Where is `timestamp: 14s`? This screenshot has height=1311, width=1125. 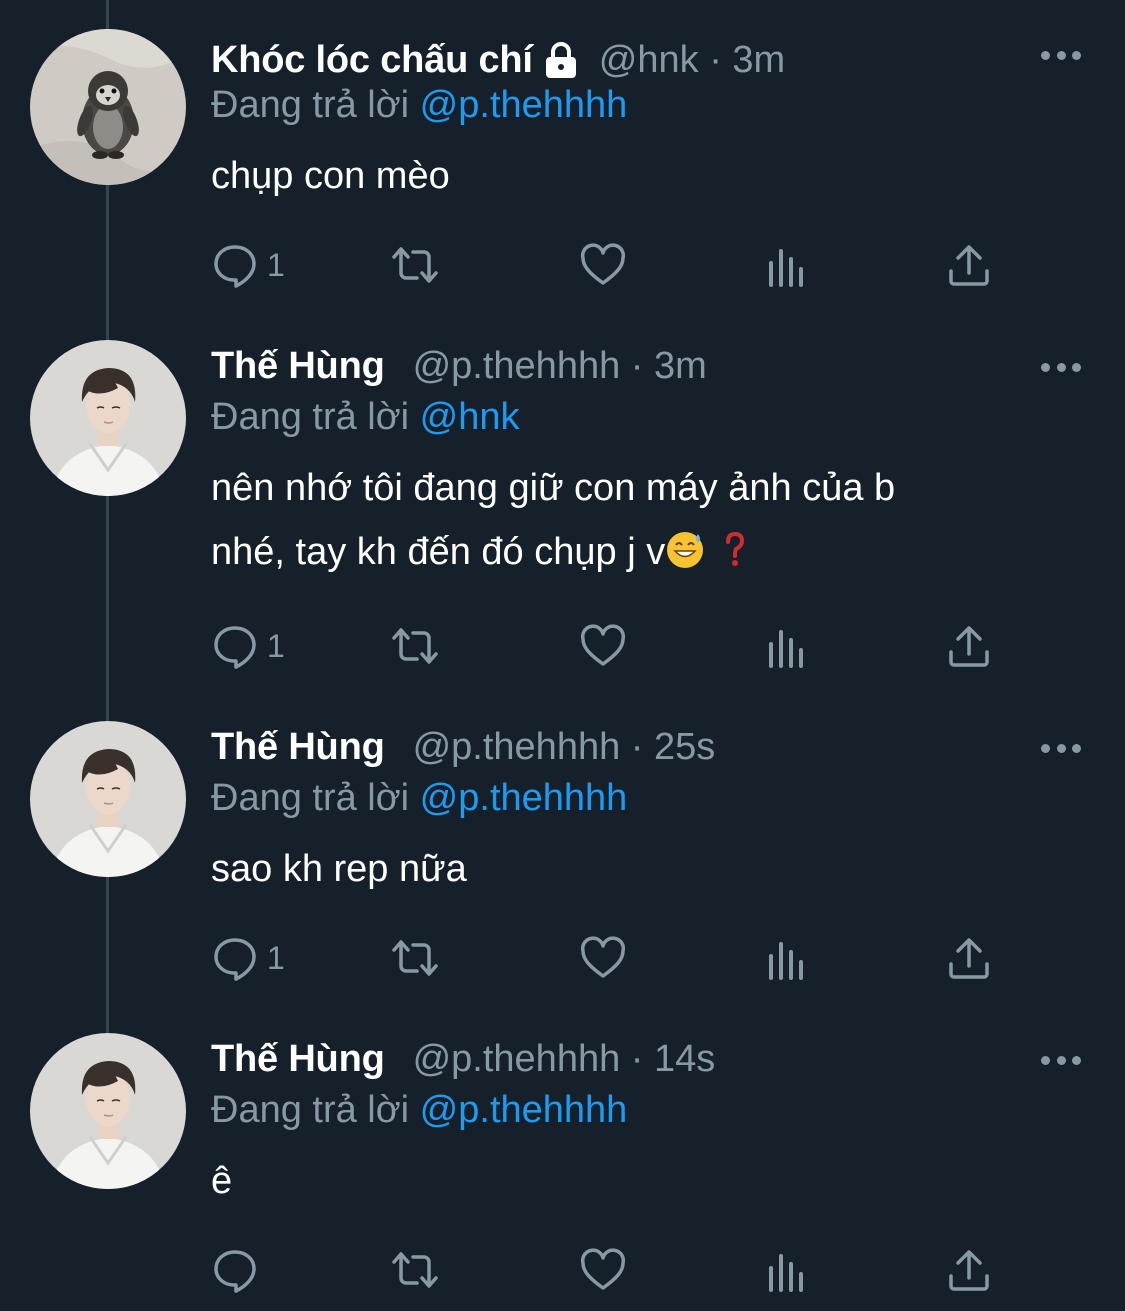
timestamp: 14s is located at coordinates (685, 1058).